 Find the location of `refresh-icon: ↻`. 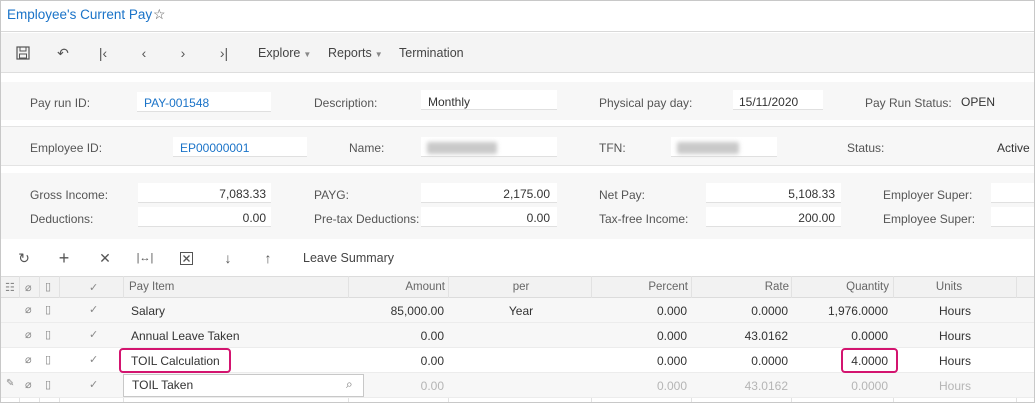

refresh-icon: ↻ is located at coordinates (24, 258).